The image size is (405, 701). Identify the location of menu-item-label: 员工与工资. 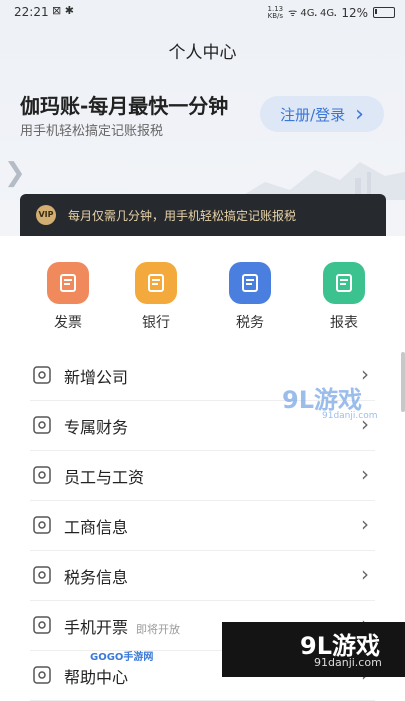
(108, 476).